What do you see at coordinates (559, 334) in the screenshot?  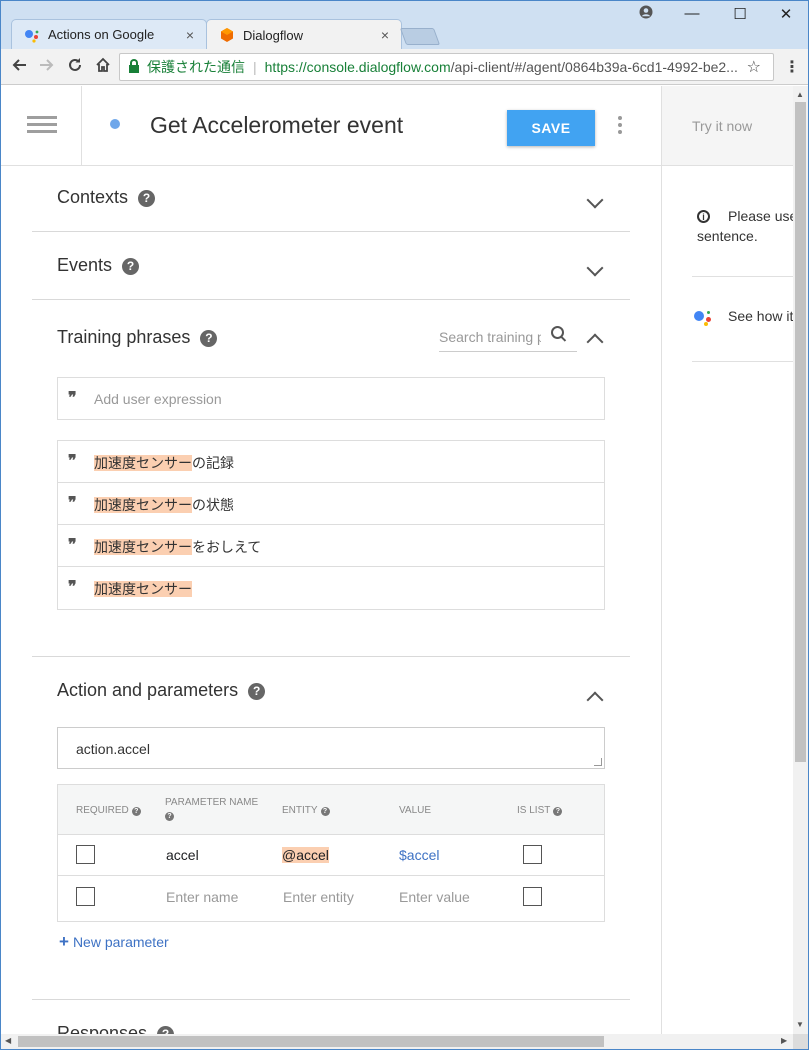 I see `search-icon` at bounding box center [559, 334].